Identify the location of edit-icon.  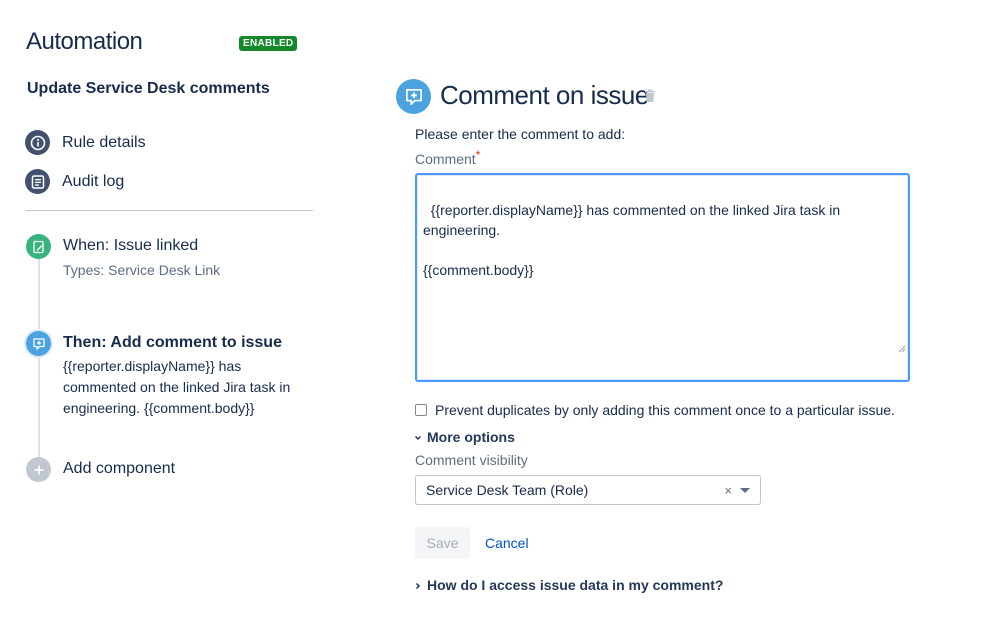
(38, 246).